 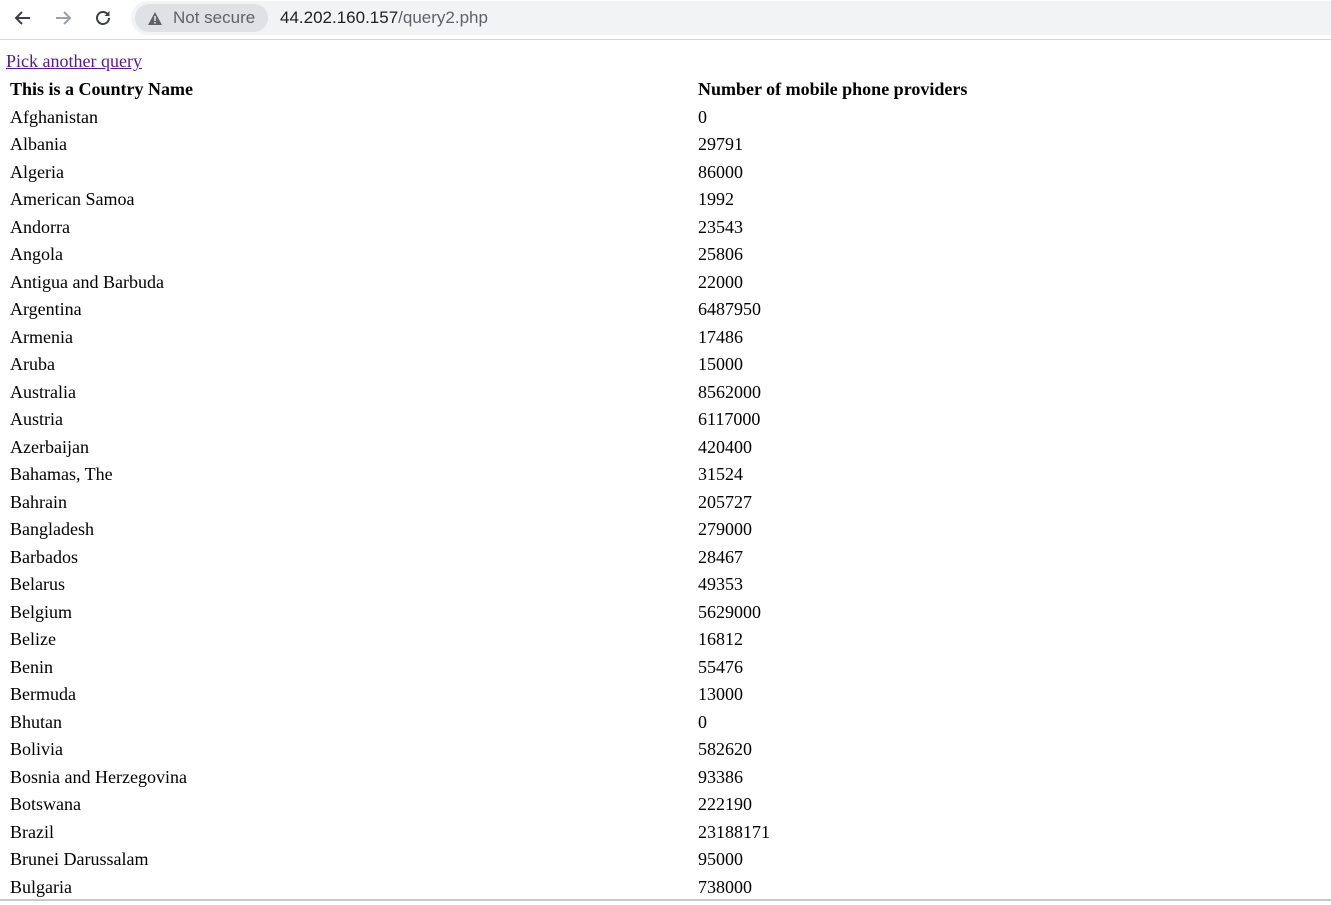 What do you see at coordinates (664, 723) in the screenshot?
I see `table-row: Bhutan 0` at bounding box center [664, 723].